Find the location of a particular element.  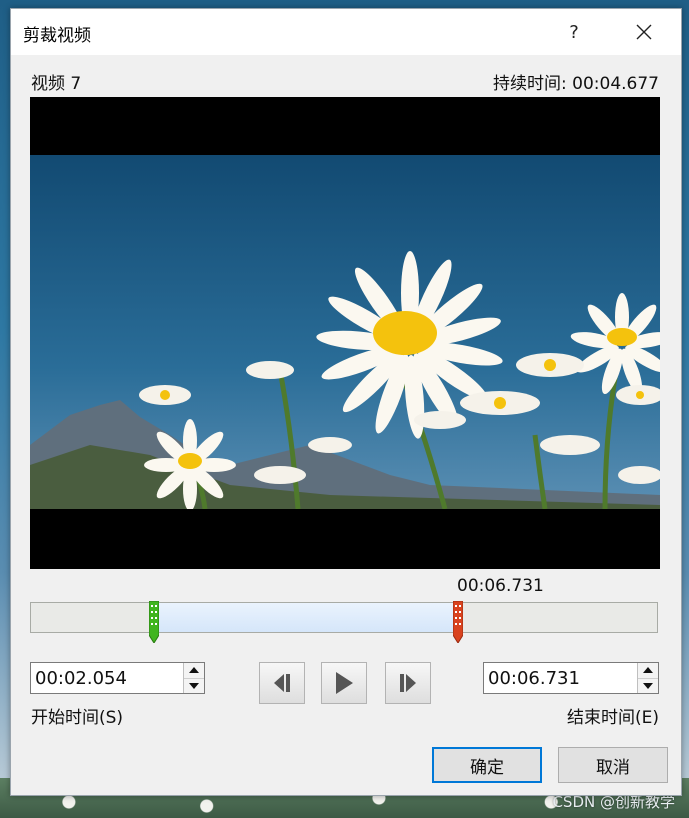

start-time-up-button is located at coordinates (194, 671).